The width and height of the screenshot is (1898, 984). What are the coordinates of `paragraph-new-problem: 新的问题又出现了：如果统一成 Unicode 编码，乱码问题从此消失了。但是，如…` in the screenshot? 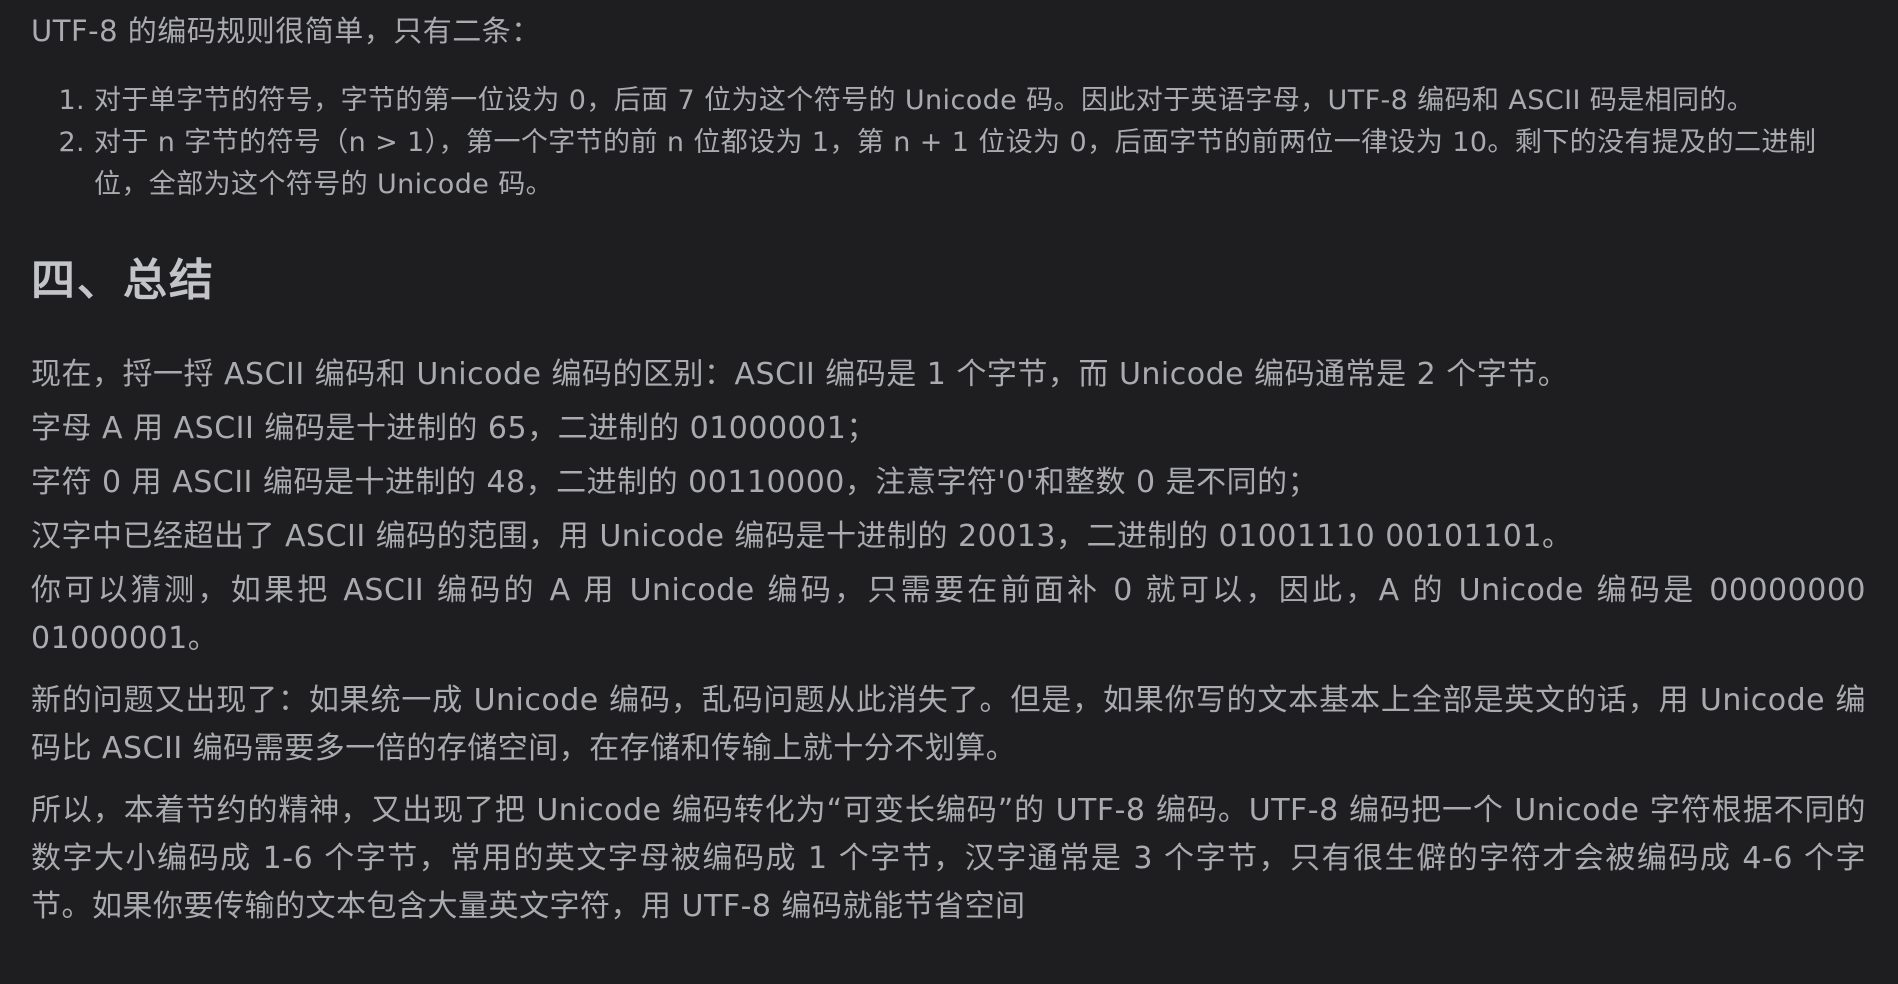 It's located at (948, 724).